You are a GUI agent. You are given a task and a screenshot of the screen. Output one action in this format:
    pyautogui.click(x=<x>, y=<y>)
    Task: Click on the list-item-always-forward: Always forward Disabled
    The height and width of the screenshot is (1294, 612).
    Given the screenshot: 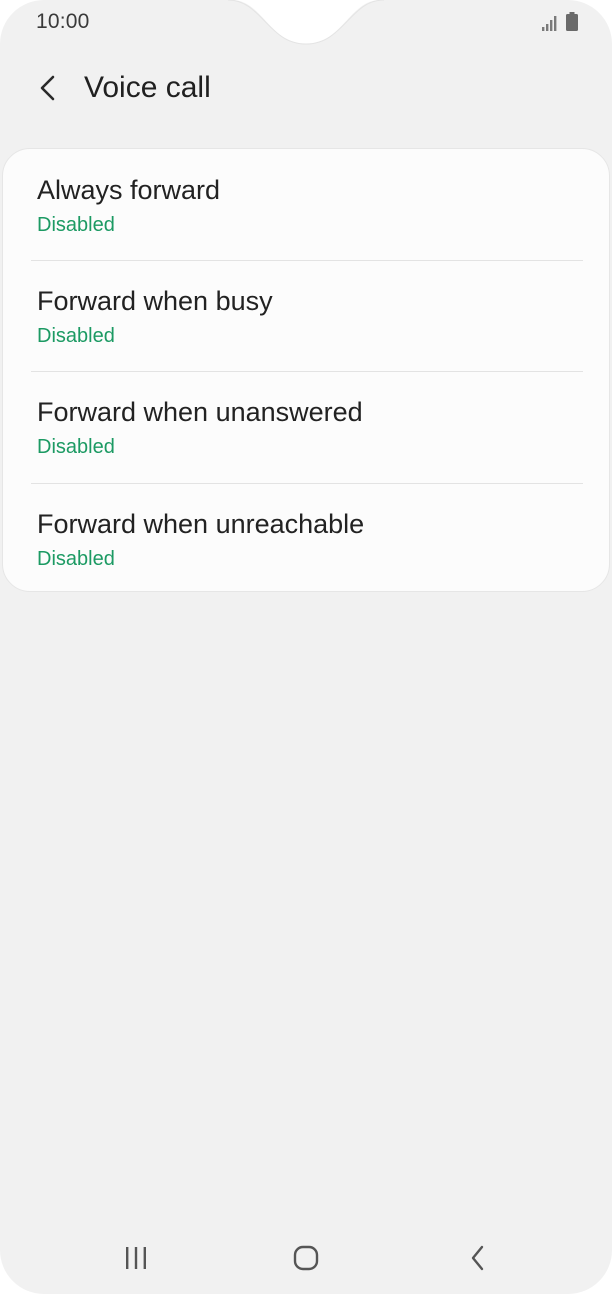 What is the action you would take?
    pyautogui.click(x=307, y=204)
    